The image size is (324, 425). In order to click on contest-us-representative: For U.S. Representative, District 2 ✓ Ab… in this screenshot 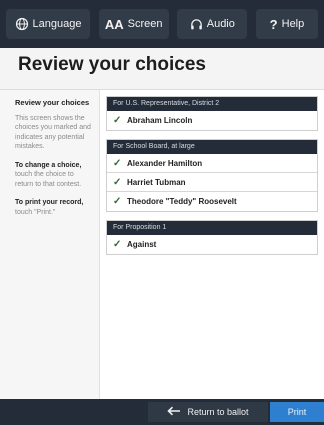, I will do `click(212, 113)`.